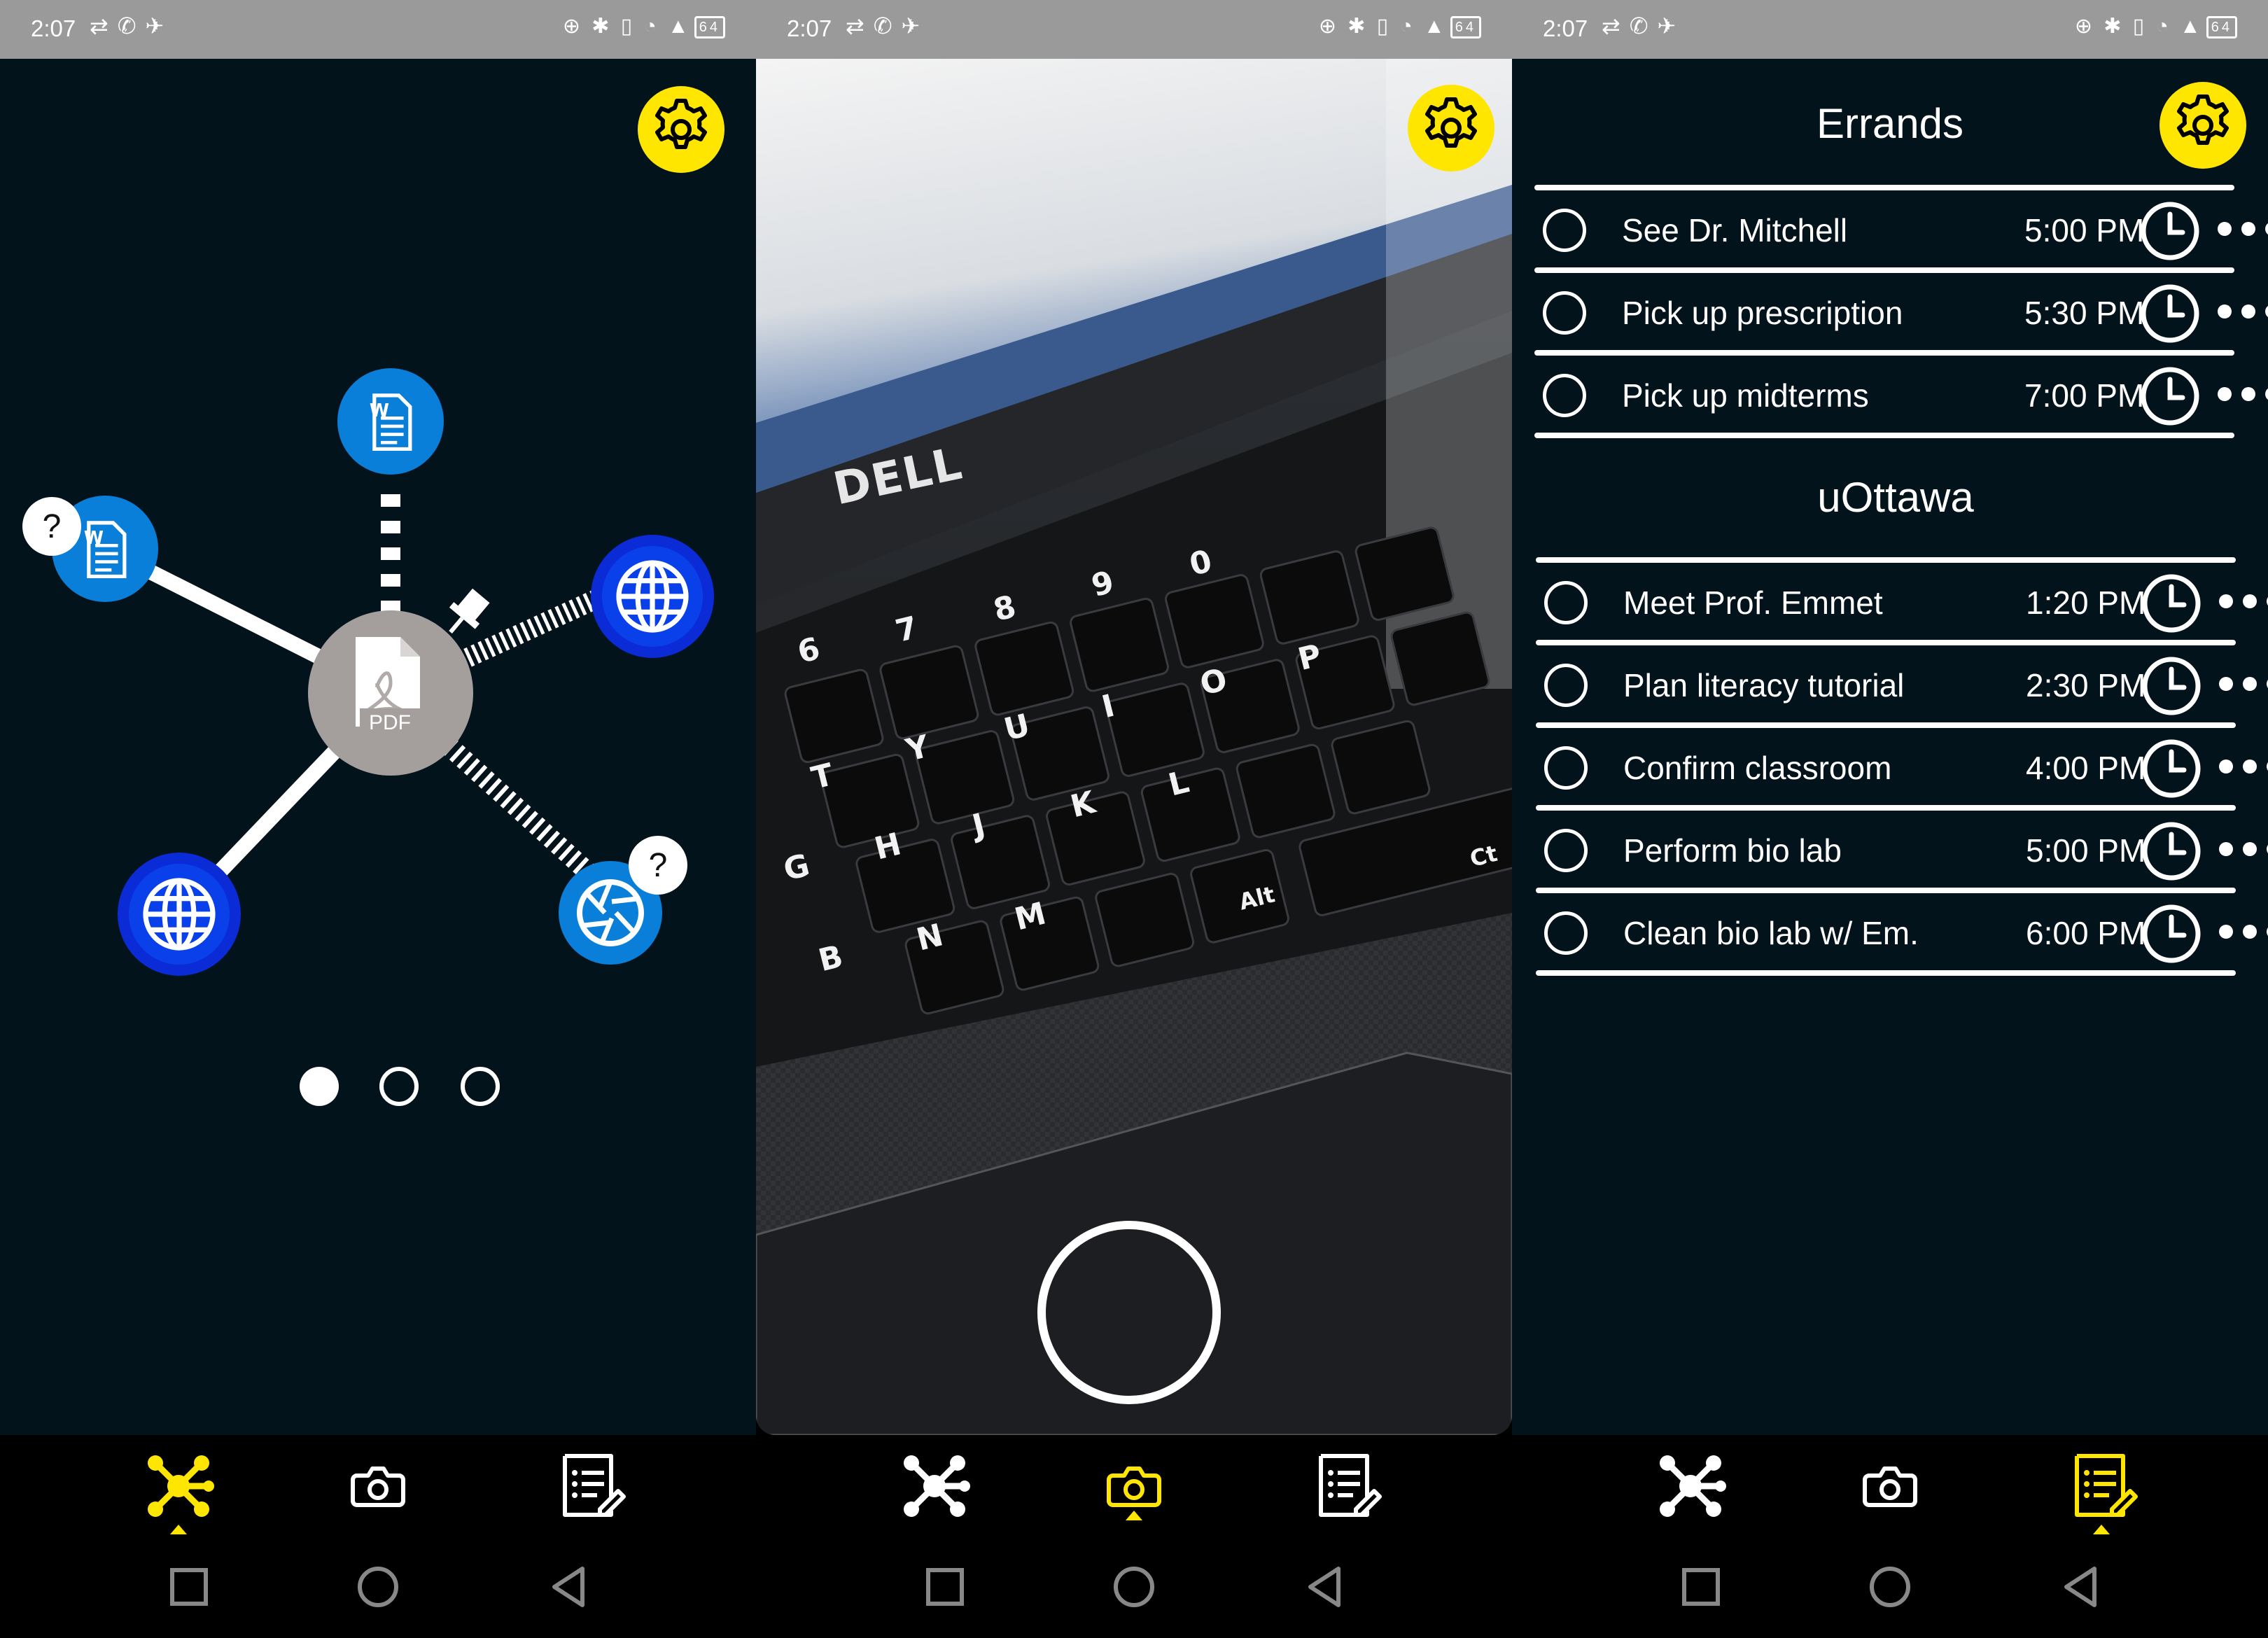 The image size is (2268, 1638). Describe the element at coordinates (1889, 767) in the screenshot. I see `task-row: Confirm classroom 4:00 PM` at that location.